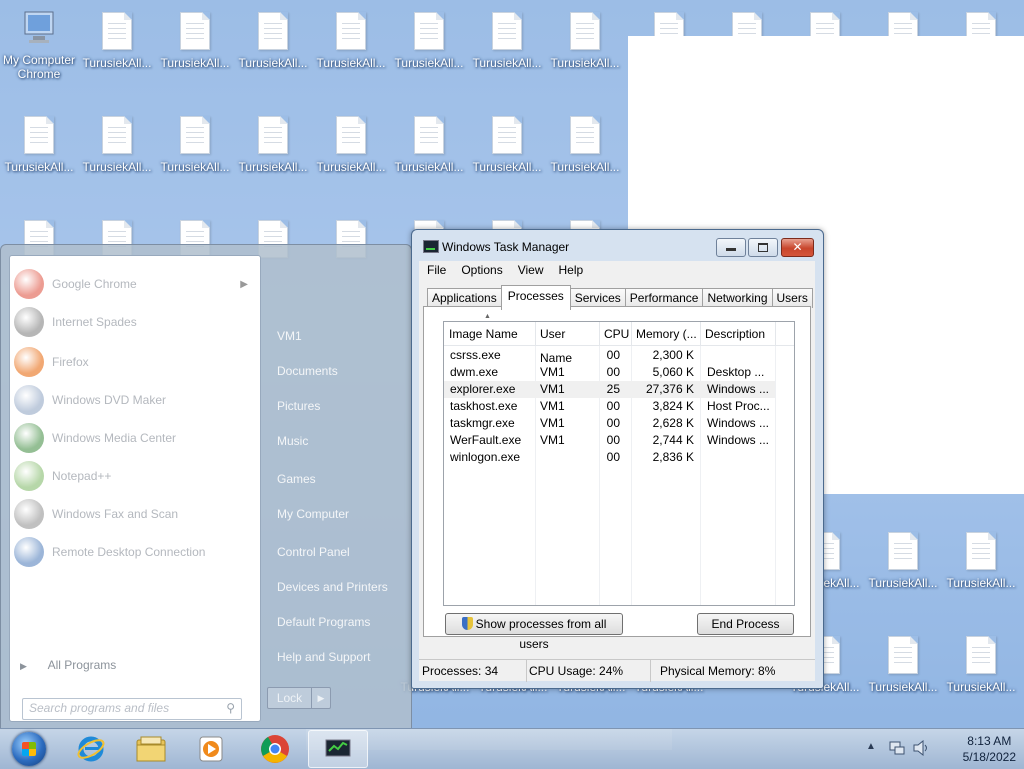 Image resolution: width=1024 pixels, height=769 pixels. What do you see at coordinates (897, 748) in the screenshot?
I see `network-icon` at bounding box center [897, 748].